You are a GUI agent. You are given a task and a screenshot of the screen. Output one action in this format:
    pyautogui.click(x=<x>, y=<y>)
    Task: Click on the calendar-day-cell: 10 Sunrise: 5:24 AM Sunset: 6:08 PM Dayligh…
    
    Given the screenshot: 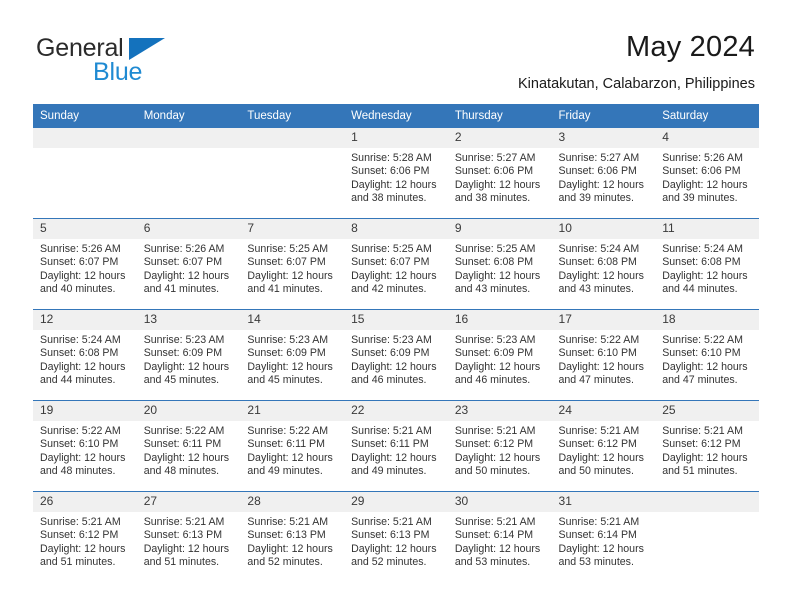 What is the action you would take?
    pyautogui.click(x=603, y=264)
    